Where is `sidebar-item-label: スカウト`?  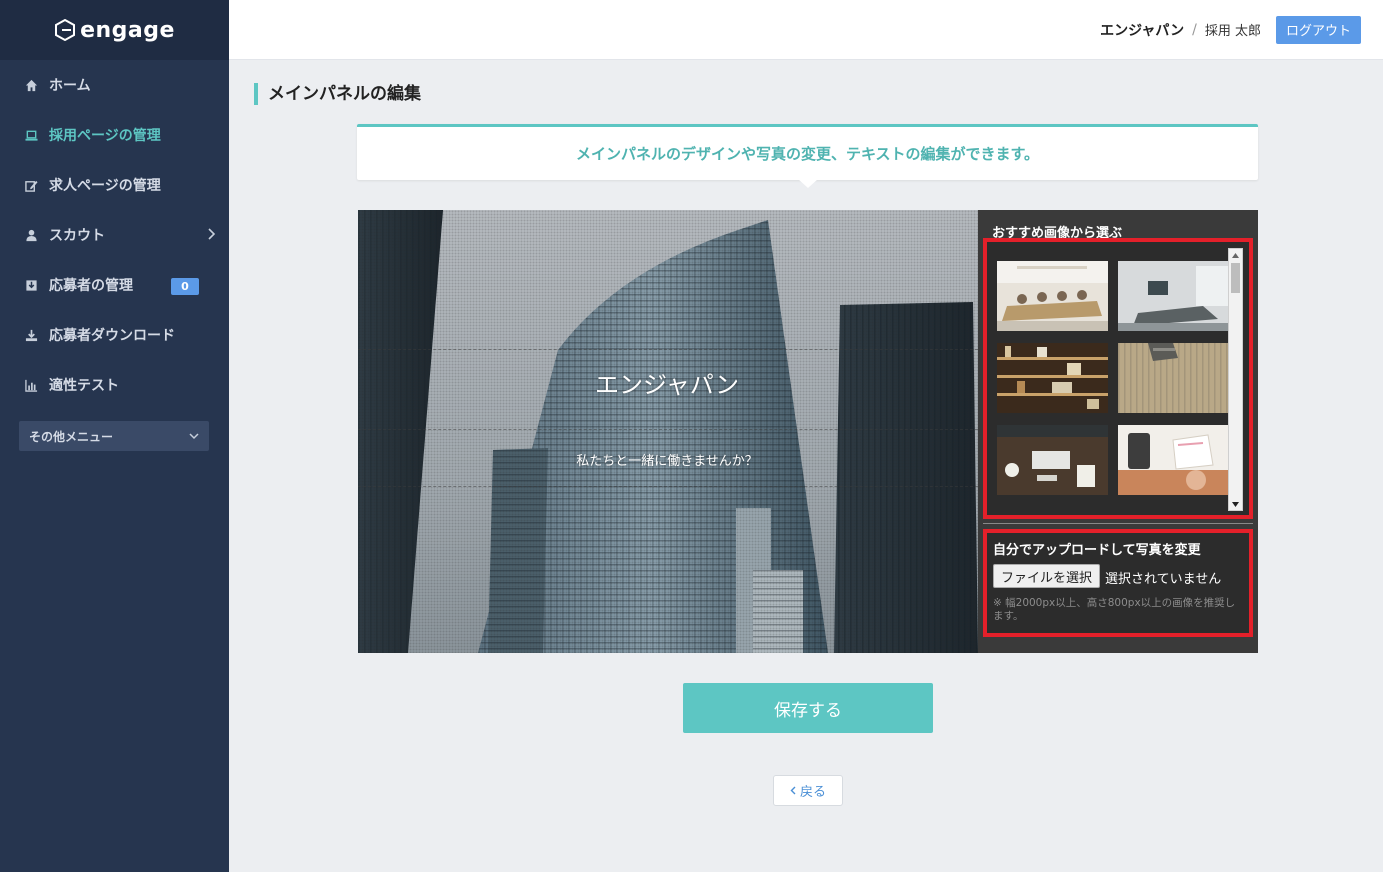 sidebar-item-label: スカウト is located at coordinates (77, 236).